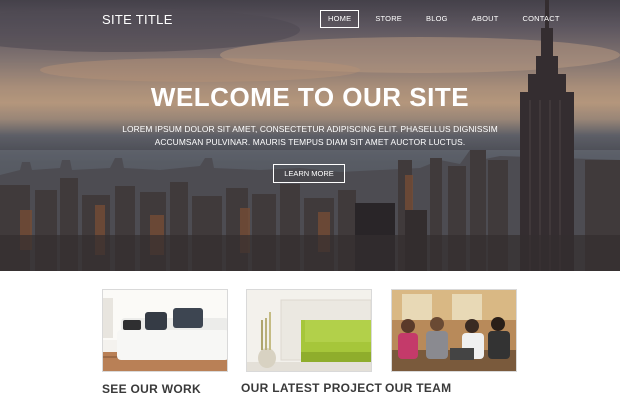 The image size is (620, 400). What do you see at coordinates (418, 388) in the screenshot?
I see `feature-title: OUR TEAM` at bounding box center [418, 388].